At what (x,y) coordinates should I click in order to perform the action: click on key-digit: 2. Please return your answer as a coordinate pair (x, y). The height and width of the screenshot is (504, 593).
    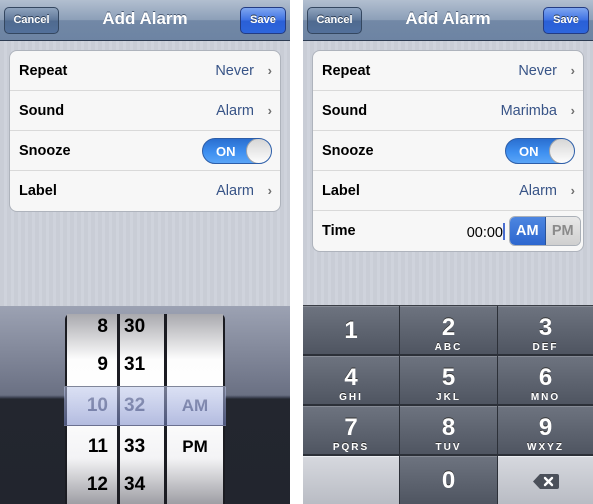
    Looking at the image, I should click on (448, 327).